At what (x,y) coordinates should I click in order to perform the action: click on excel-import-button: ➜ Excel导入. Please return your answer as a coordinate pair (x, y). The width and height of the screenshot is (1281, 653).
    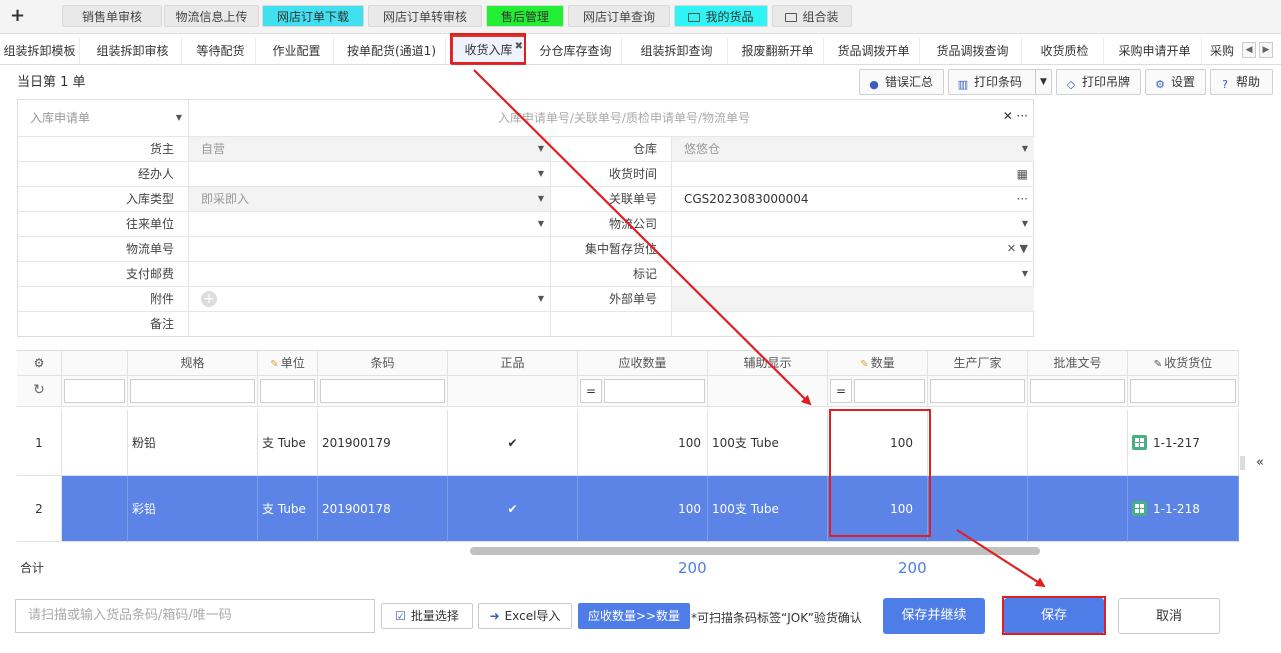
    Looking at the image, I should click on (525, 616).